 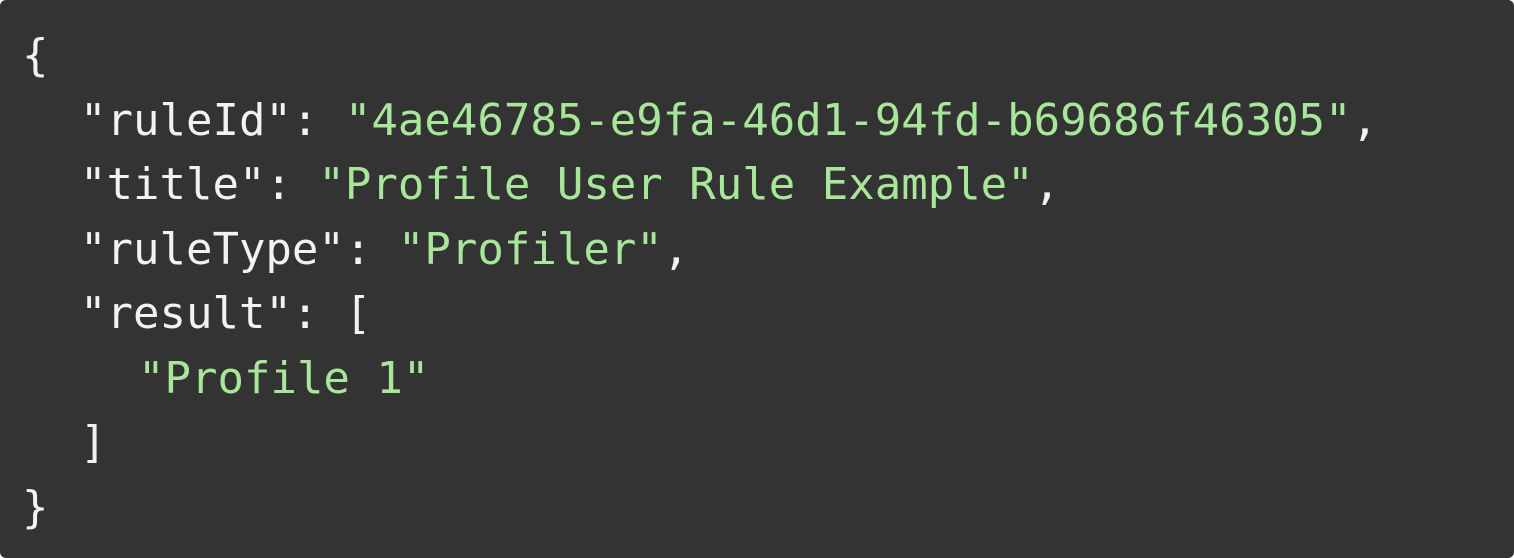 What do you see at coordinates (768, 379) in the screenshot?
I see `code-line-result-item: "Profile 1"` at bounding box center [768, 379].